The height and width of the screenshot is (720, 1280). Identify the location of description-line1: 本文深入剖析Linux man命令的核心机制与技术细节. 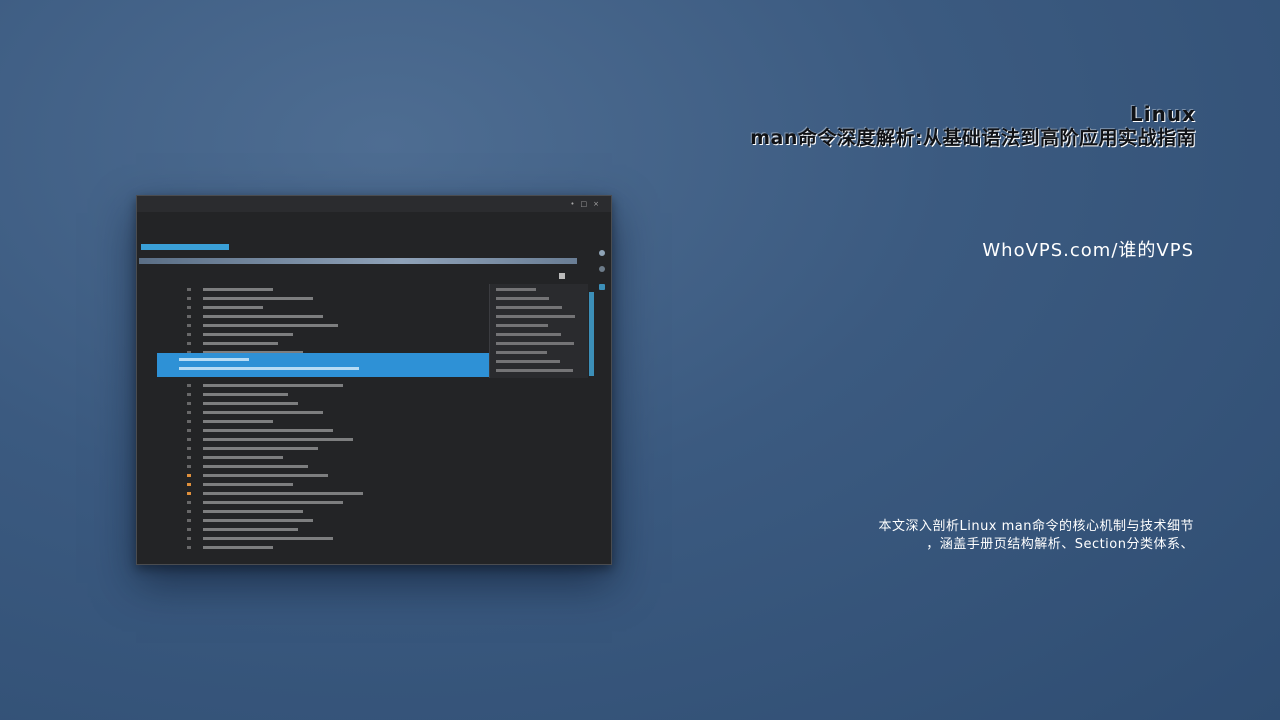
(1036, 526).